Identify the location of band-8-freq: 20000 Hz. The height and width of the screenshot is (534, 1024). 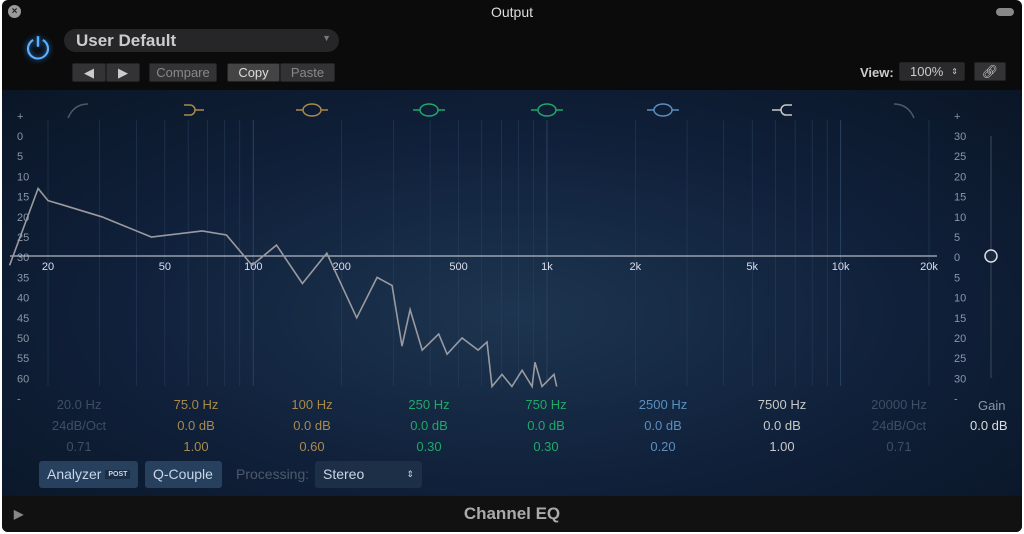
(899, 404).